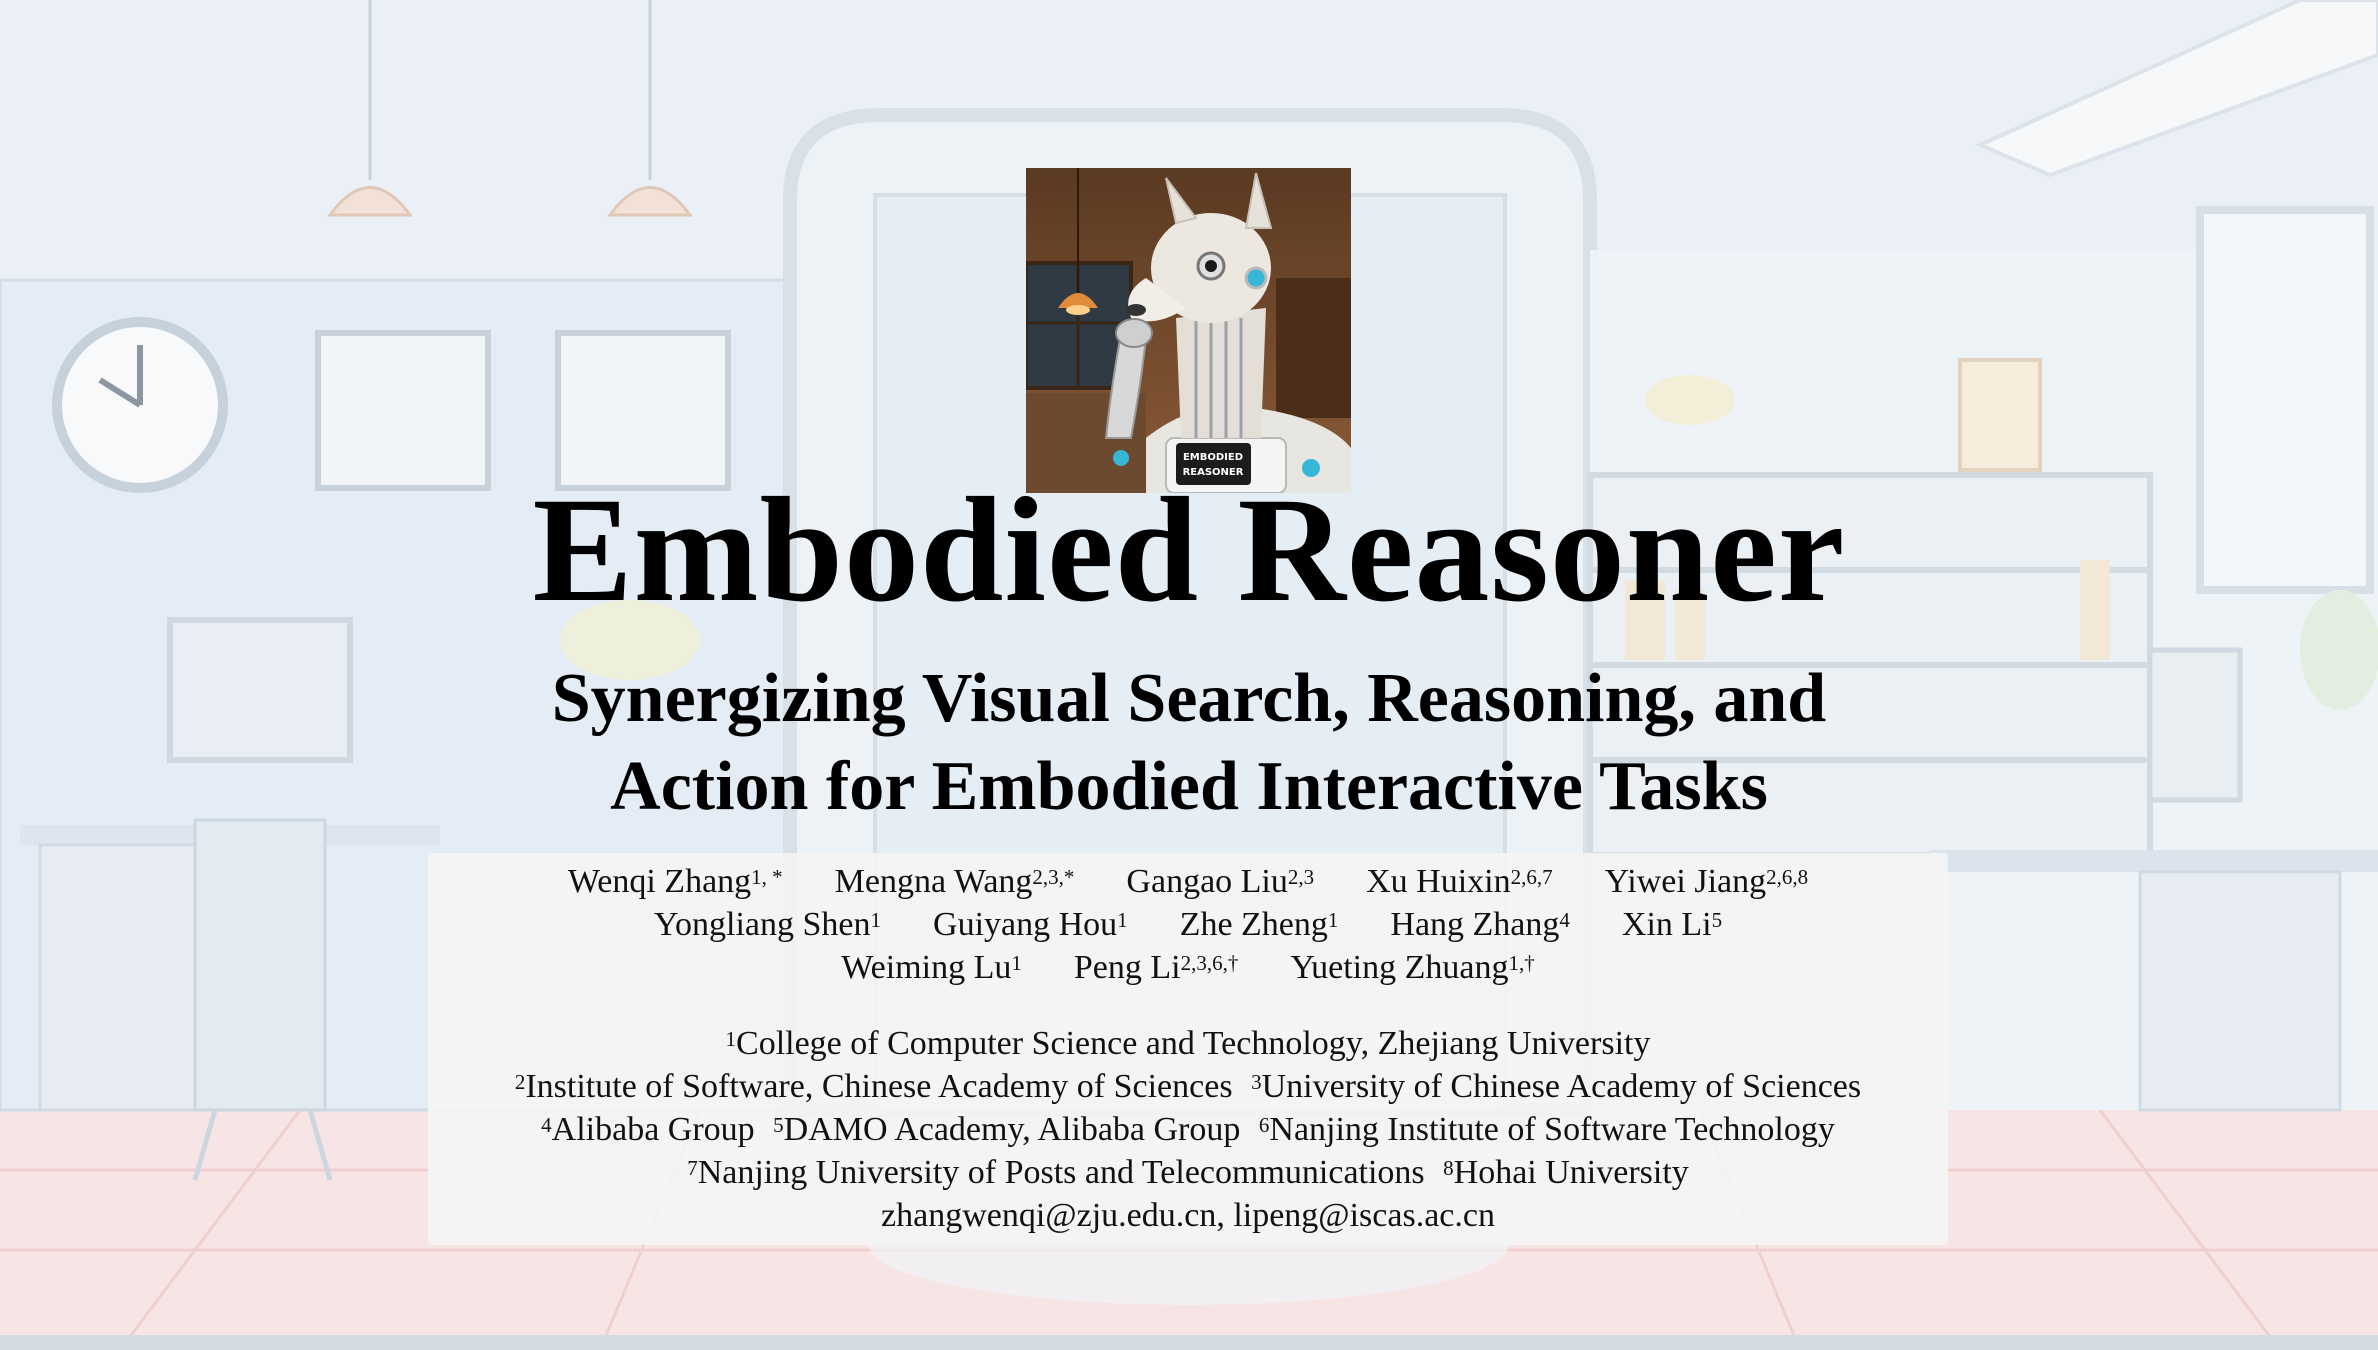  I want to click on author: Mengna Wang2,3,*, so click(954, 881).